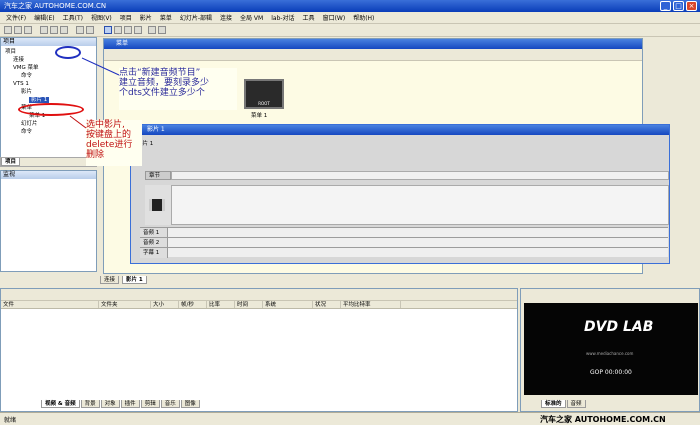  Describe the element at coordinates (100, 66) in the screenshot. I see `arrow-to-toolbar` at that location.